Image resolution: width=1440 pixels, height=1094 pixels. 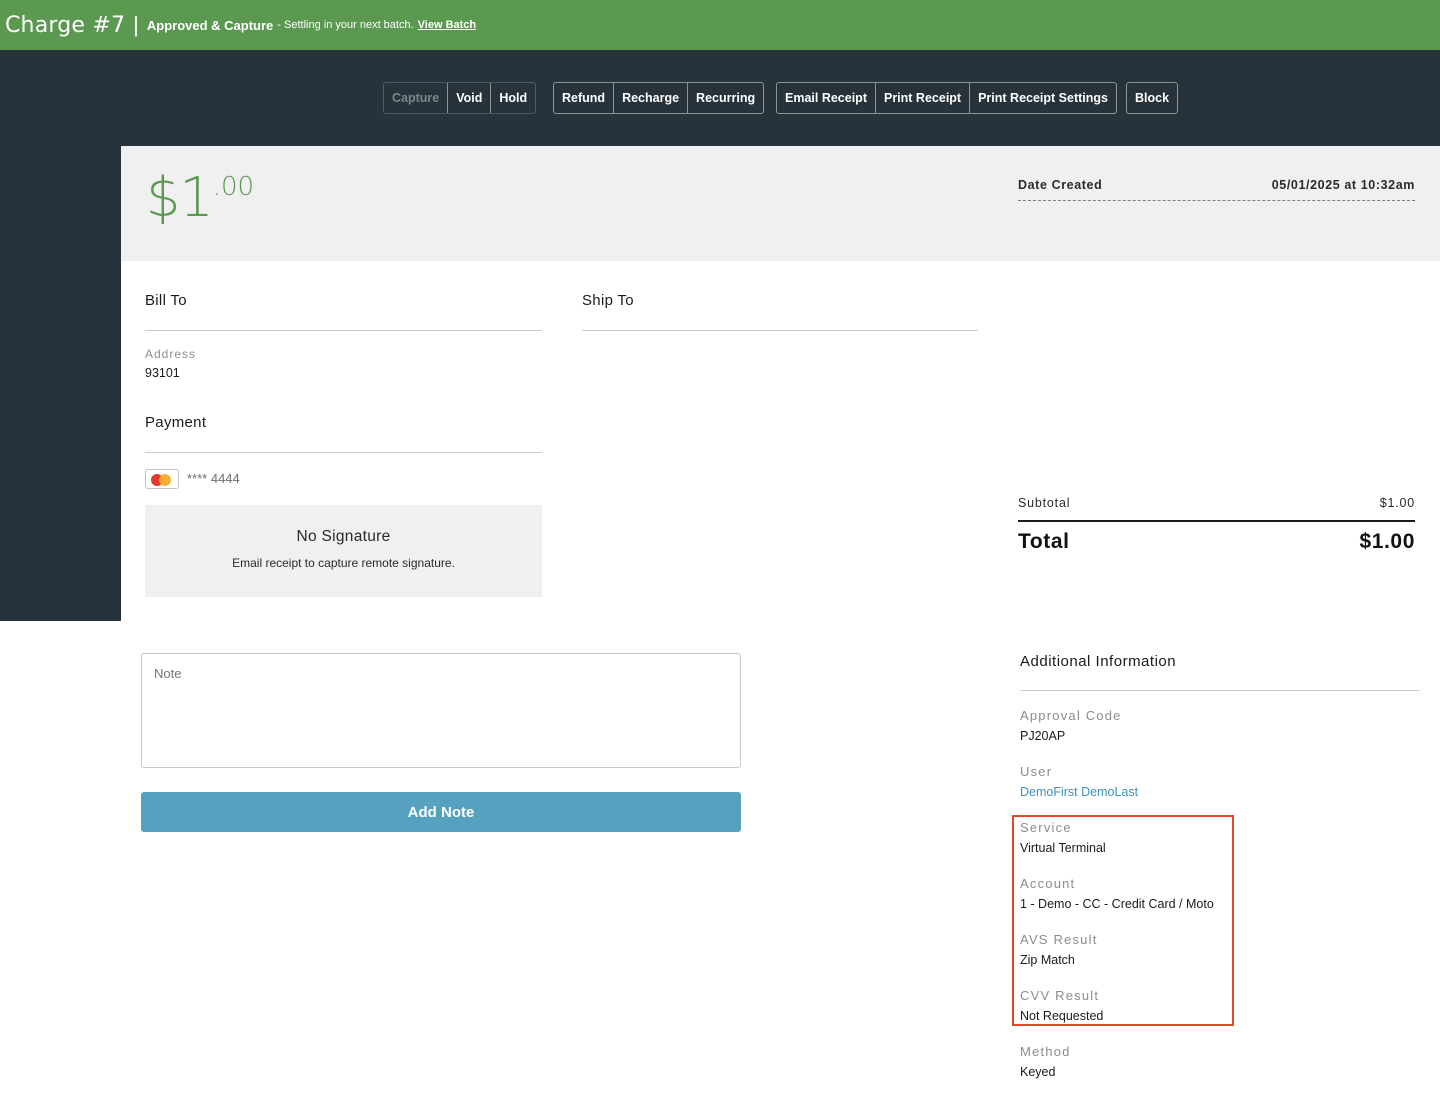 What do you see at coordinates (826, 98) in the screenshot?
I see `email-receipt-button: Email Receipt` at bounding box center [826, 98].